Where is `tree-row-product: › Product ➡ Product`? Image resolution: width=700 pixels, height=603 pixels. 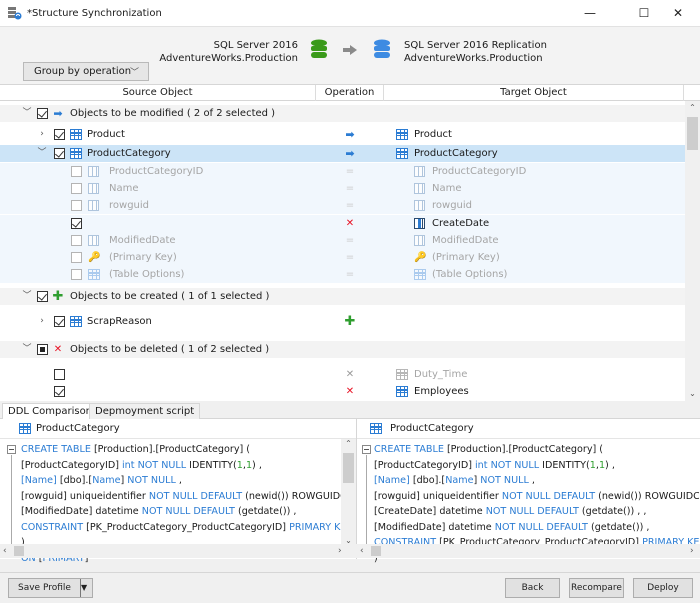 tree-row-product: › Product ➡ Product is located at coordinates (342, 134).